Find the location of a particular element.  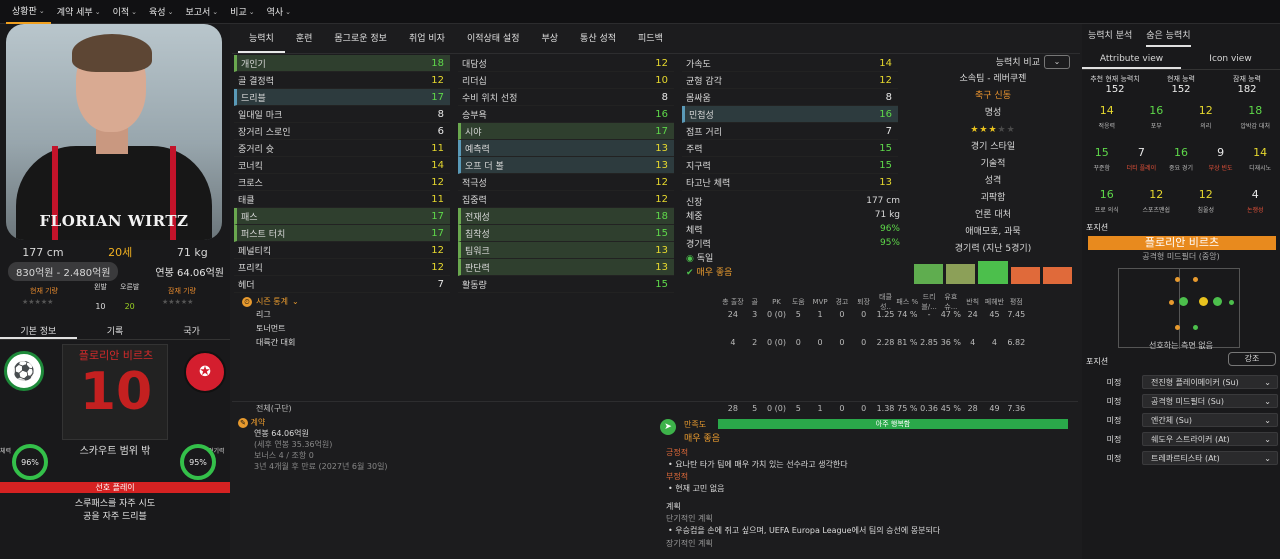

clock-icon: ⏲ is located at coordinates (247, 301).